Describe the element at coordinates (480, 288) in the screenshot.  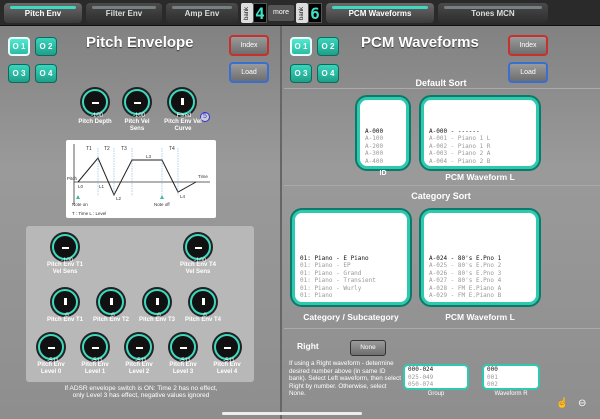
I see `list-item: A-028 - FM E.Piano A` at that location.